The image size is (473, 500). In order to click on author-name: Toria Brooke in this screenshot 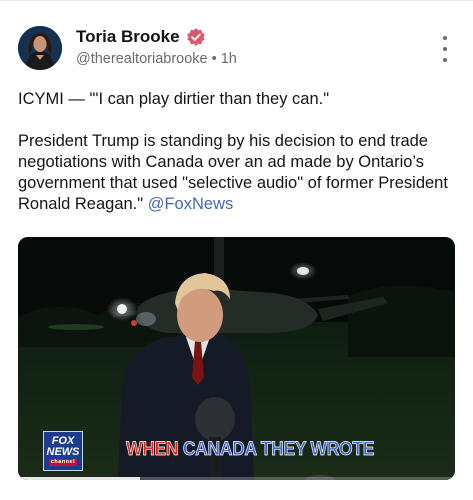, I will do `click(128, 37)`.